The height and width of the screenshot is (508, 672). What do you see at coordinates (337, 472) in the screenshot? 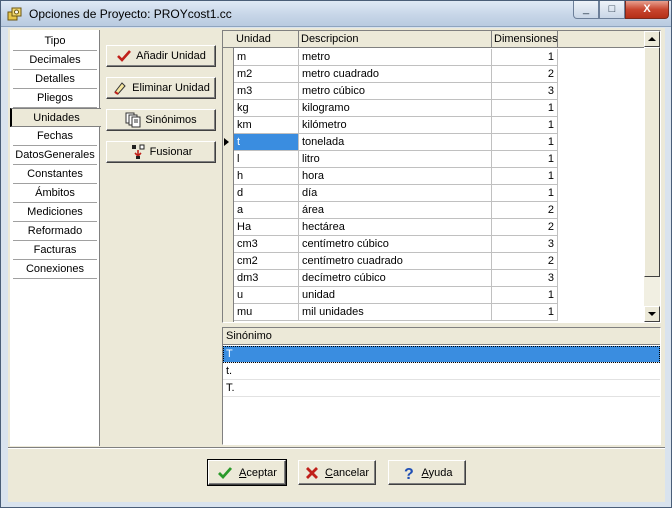
I see `cancel-button: Cancelar` at bounding box center [337, 472].